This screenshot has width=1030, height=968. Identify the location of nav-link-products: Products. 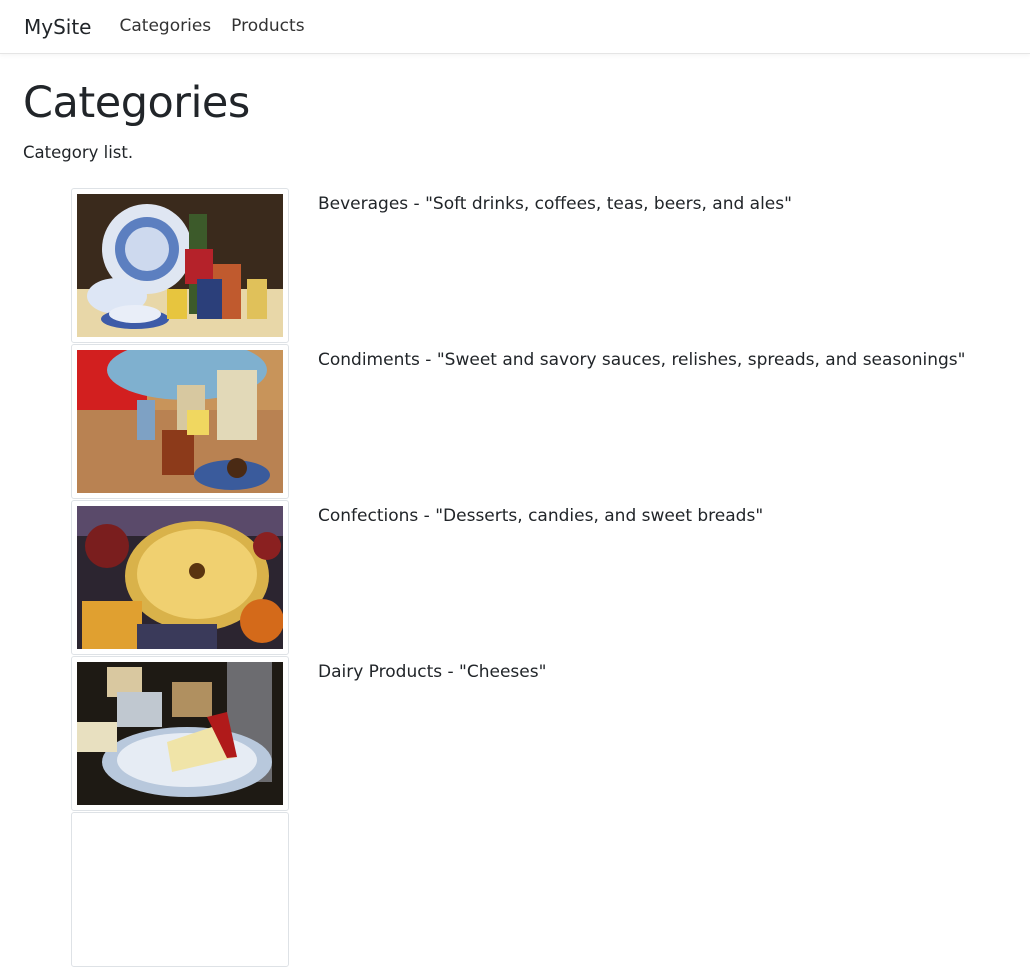
(267, 26).